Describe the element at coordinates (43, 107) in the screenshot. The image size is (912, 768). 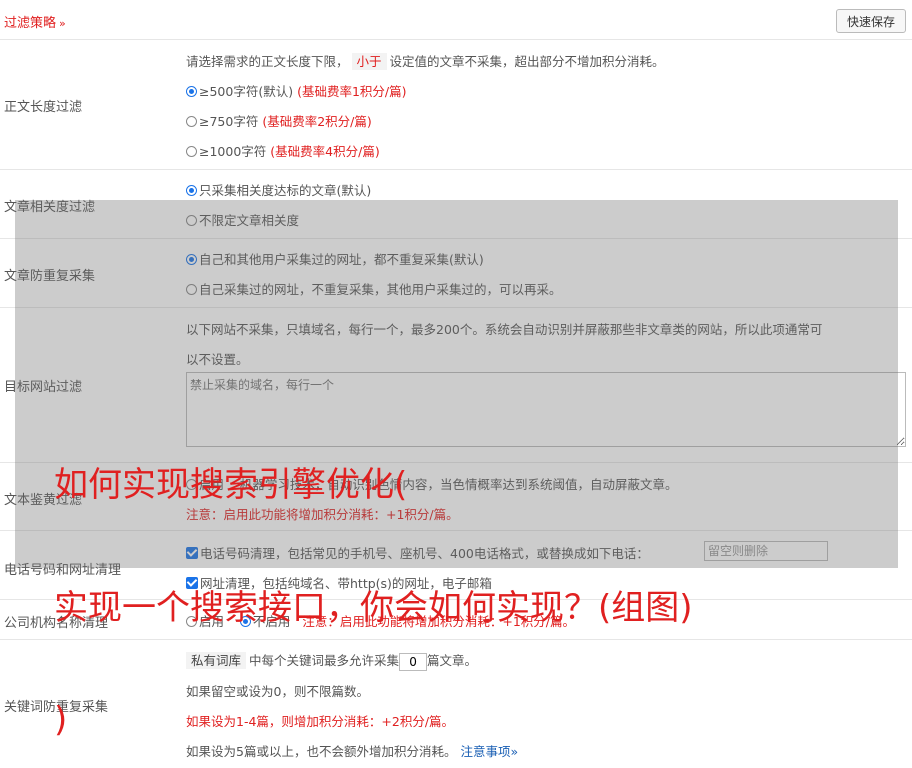
I see `length-filter-label: 正文长度过滤` at that location.